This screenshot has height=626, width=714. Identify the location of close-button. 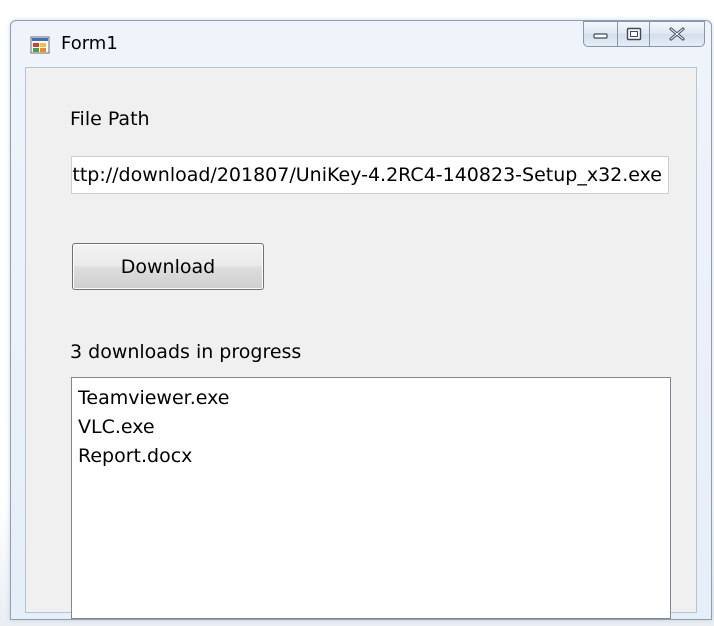
(677, 34).